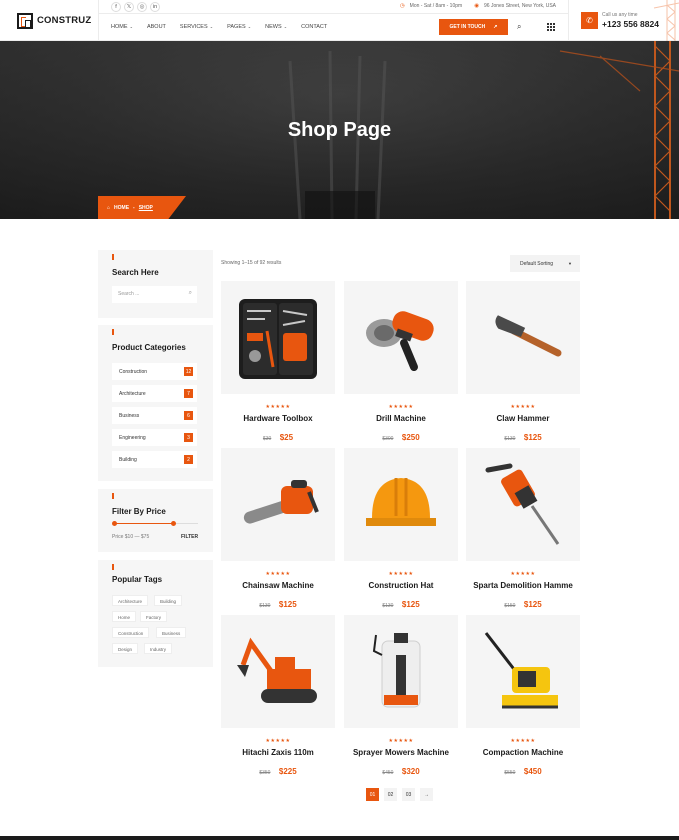 This screenshot has height=840, width=679. I want to click on product-card: ★★★★★ Drill Machine $300 $250, so click(401, 361).